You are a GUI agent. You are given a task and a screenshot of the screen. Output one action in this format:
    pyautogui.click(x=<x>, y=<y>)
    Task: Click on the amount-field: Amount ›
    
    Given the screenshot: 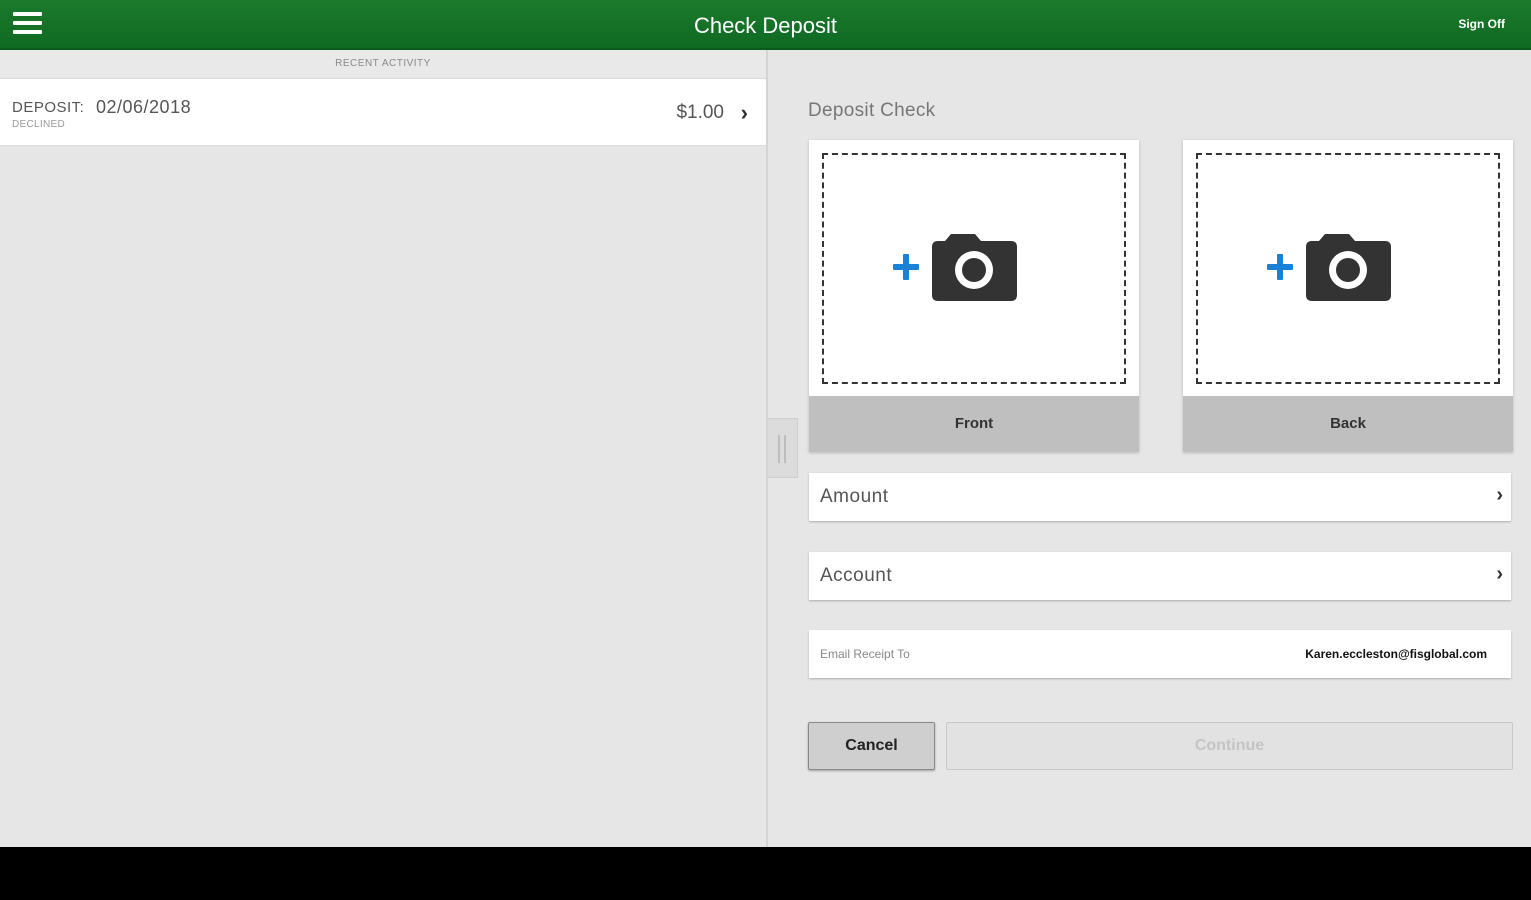 What is the action you would take?
    pyautogui.click(x=1160, y=497)
    